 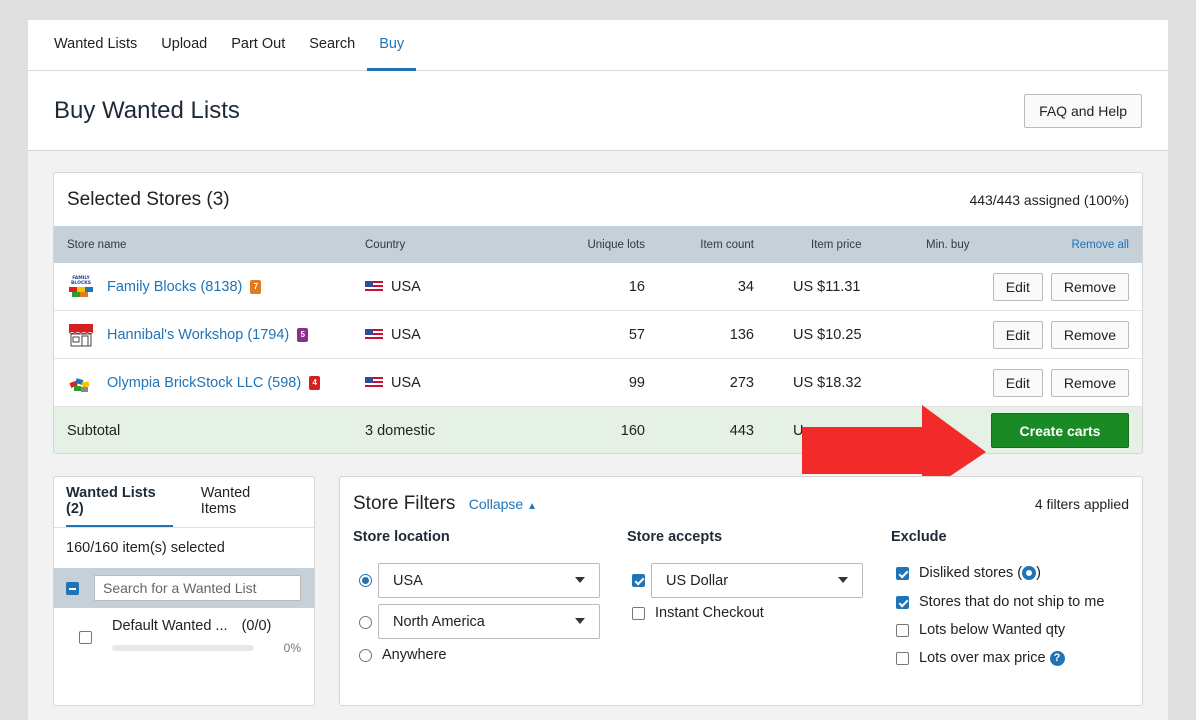 What do you see at coordinates (385, 244) in the screenshot?
I see `col-country: Country` at bounding box center [385, 244].